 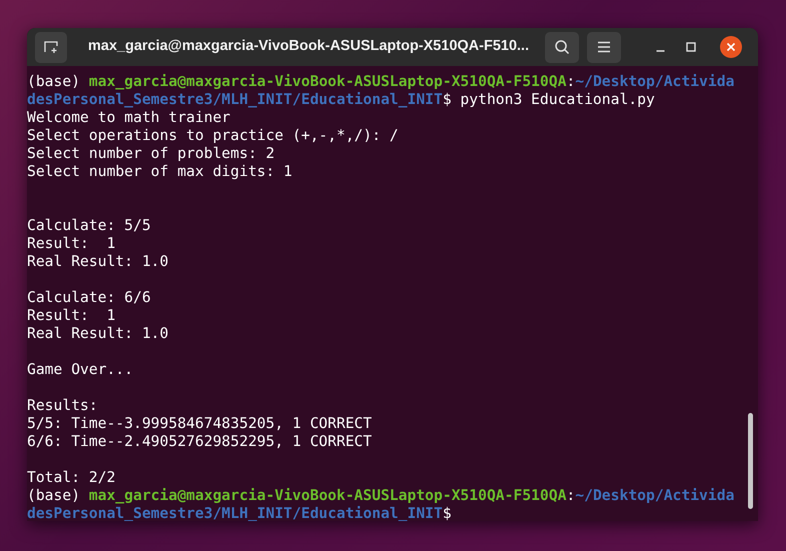 What do you see at coordinates (660, 51) in the screenshot?
I see `minimize-icon` at bounding box center [660, 51].